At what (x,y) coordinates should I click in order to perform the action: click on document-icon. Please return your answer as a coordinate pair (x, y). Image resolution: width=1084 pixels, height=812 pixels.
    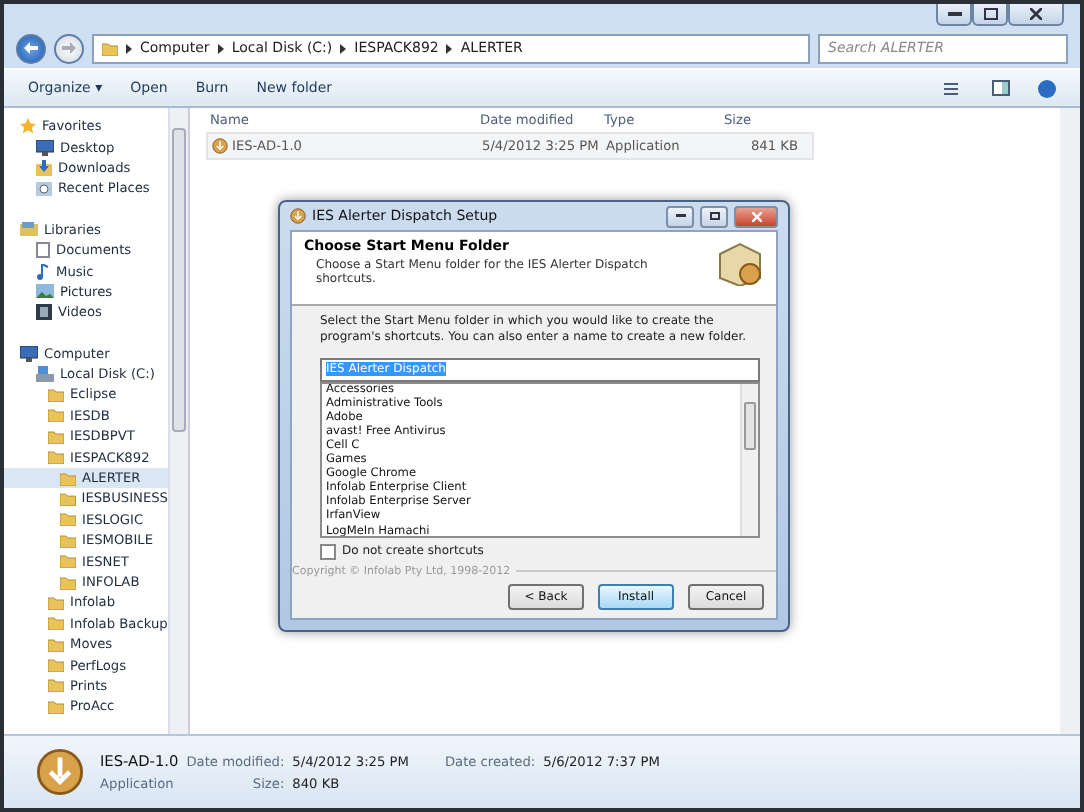
    Looking at the image, I should click on (43, 250).